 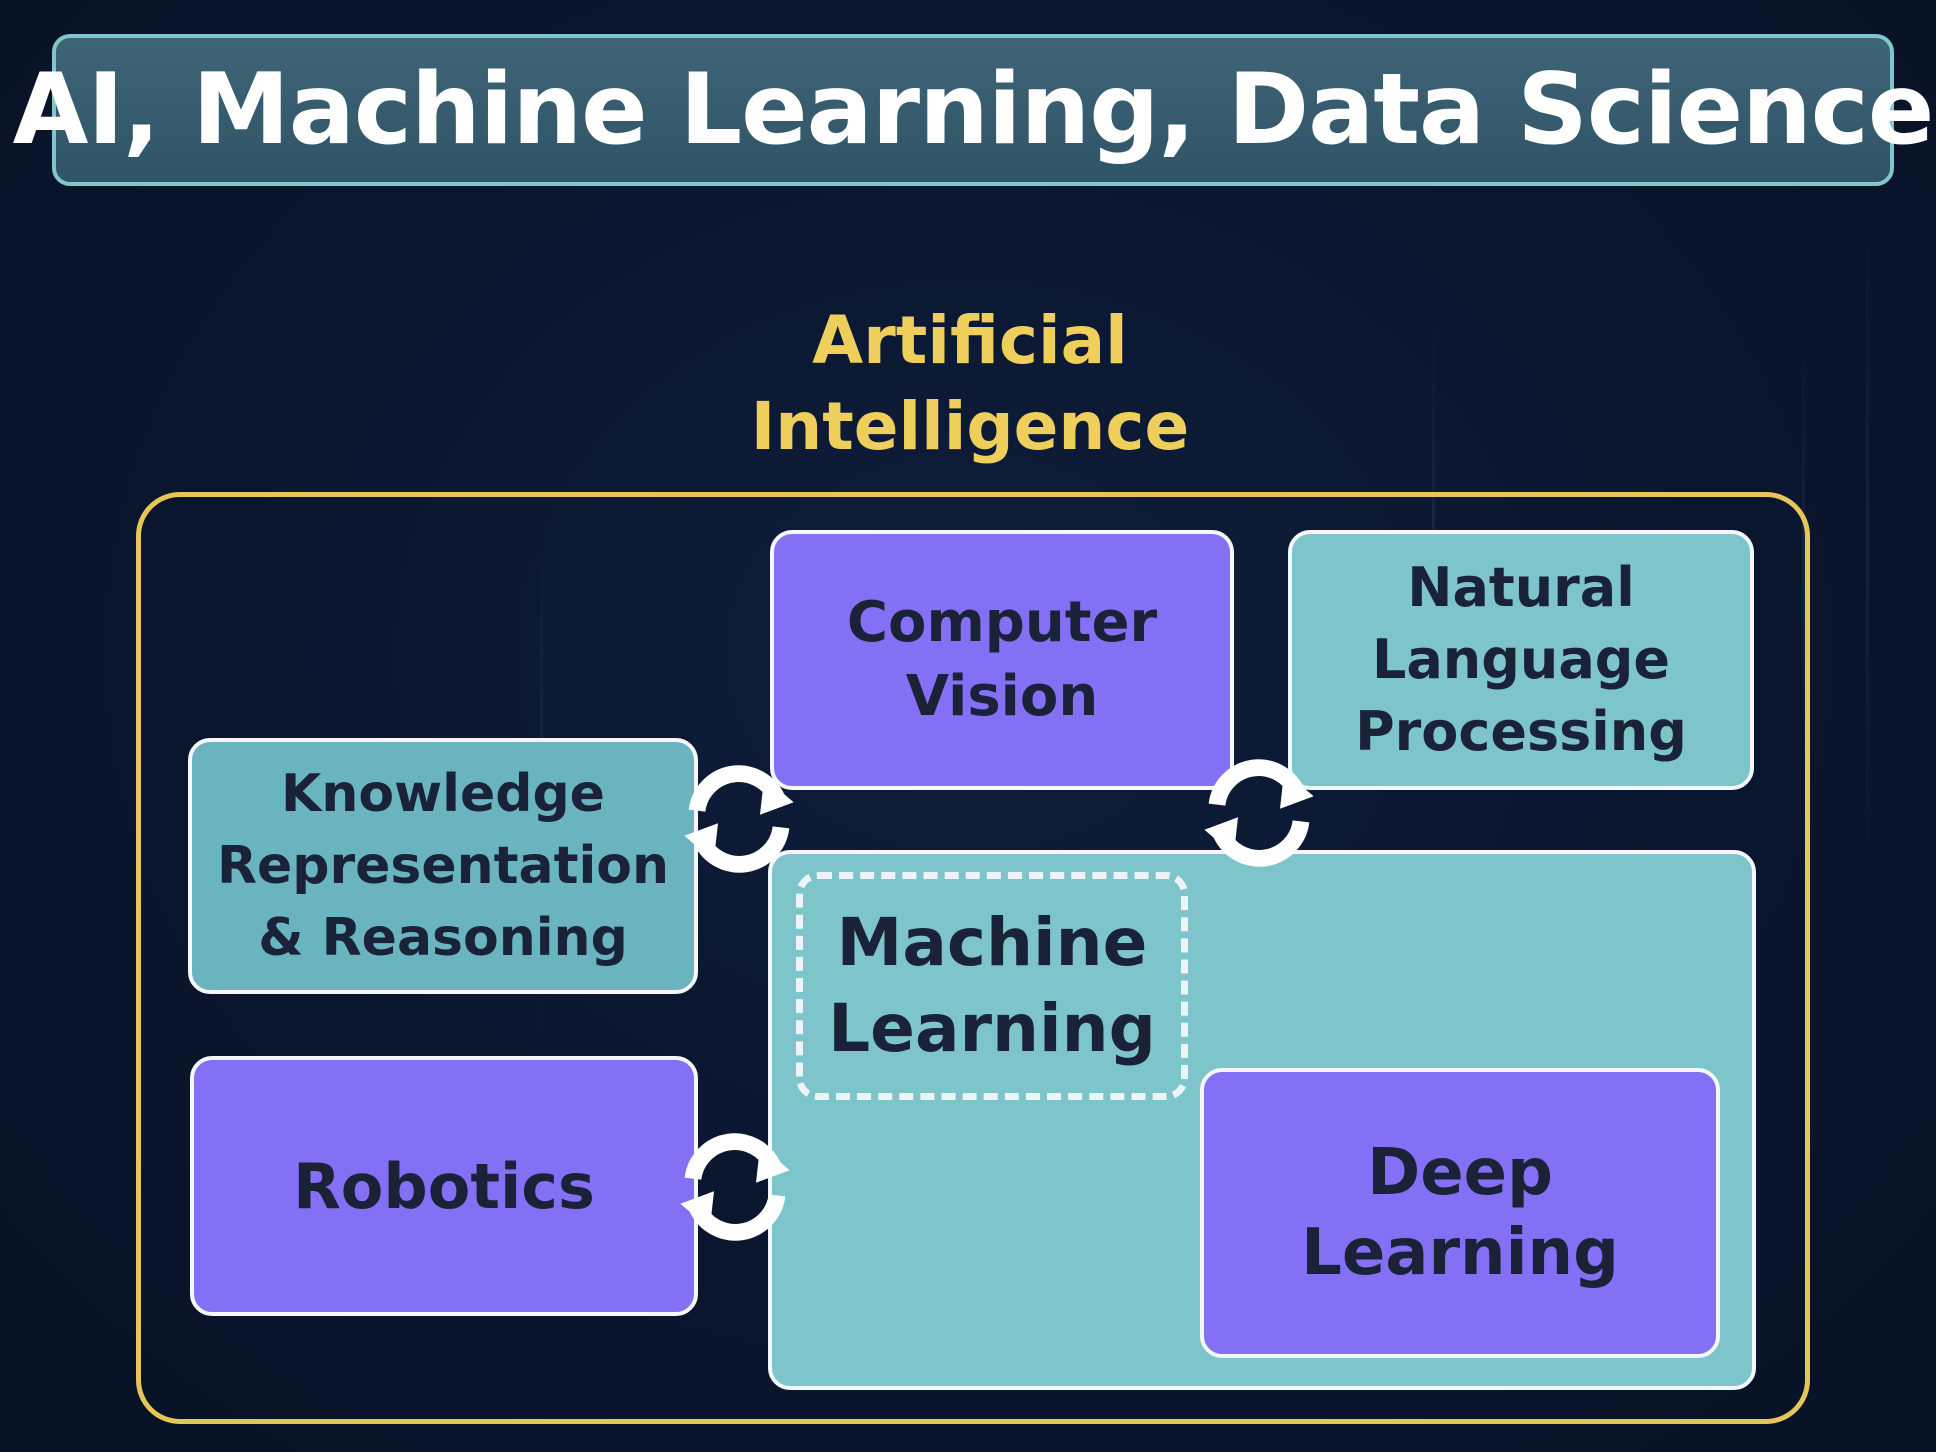 I want to click on node-label-line: Vision, so click(x=1002, y=696).